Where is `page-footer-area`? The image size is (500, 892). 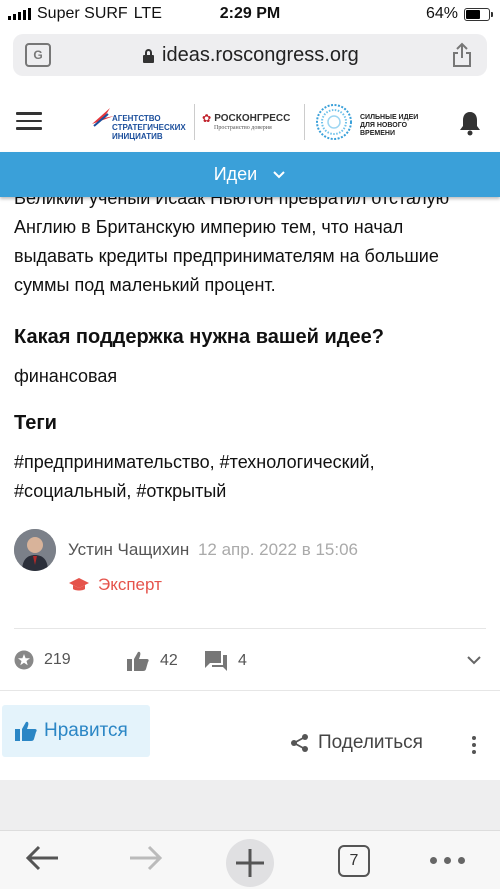 page-footer-area is located at coordinates (250, 805).